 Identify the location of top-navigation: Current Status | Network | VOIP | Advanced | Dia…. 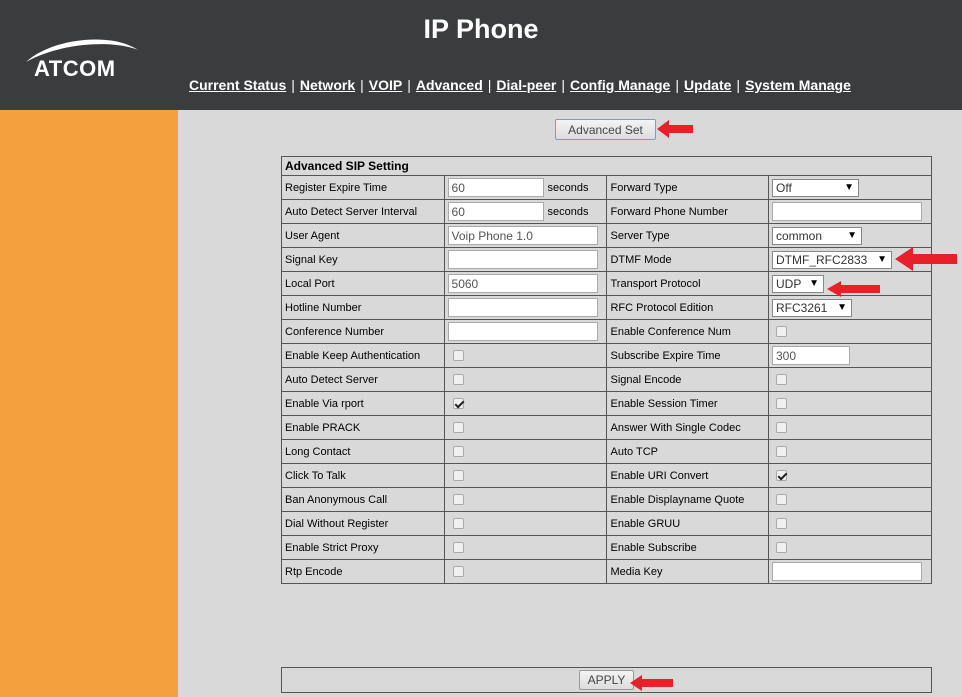
(520, 85).